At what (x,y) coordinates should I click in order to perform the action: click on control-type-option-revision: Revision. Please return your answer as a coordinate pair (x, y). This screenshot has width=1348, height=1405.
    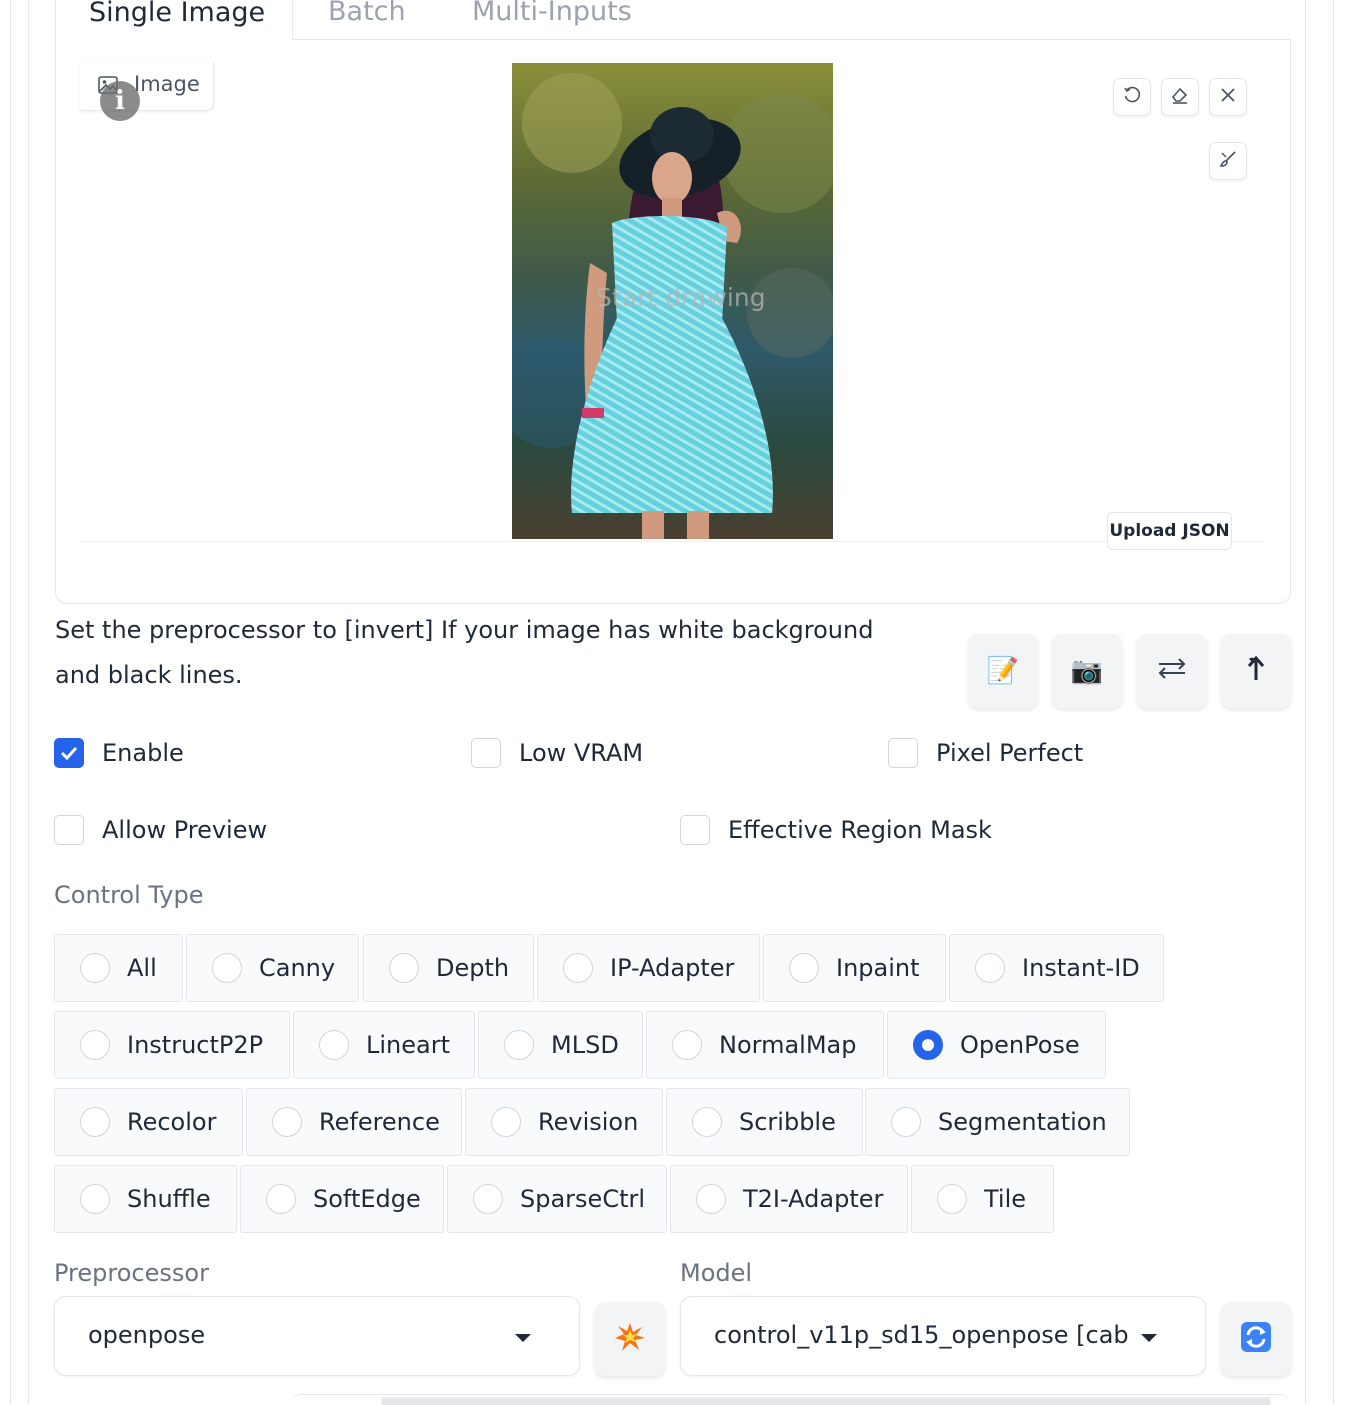
    Looking at the image, I should click on (564, 1122).